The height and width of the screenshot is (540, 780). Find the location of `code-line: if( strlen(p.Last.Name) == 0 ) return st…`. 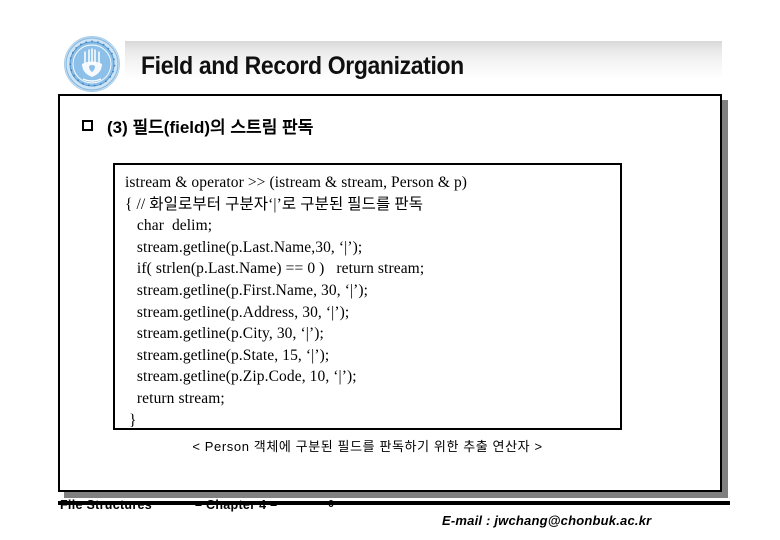

code-line: if( strlen(p.Last.Name) == 0 ) return st… is located at coordinates (275, 269).